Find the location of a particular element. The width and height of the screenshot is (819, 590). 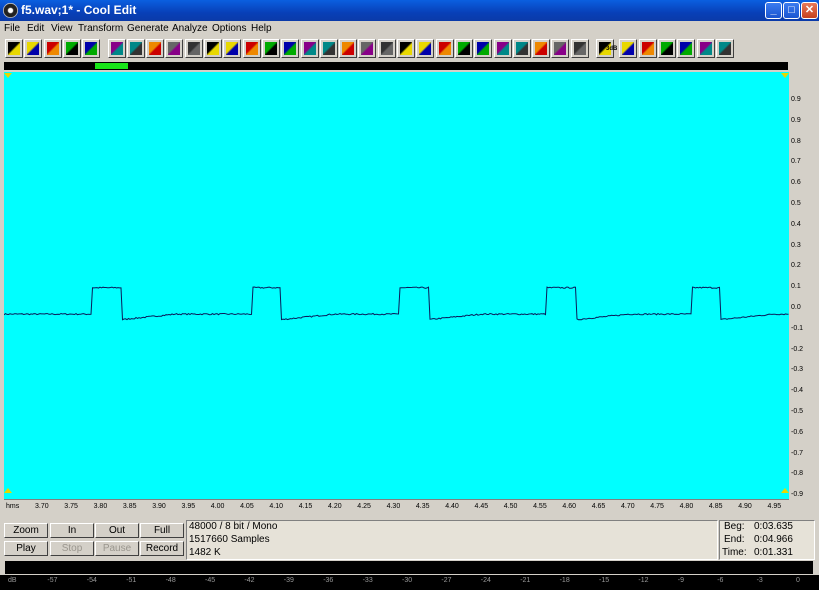

amplitude-tick-label: 0.0 is located at coordinates (796, 307).